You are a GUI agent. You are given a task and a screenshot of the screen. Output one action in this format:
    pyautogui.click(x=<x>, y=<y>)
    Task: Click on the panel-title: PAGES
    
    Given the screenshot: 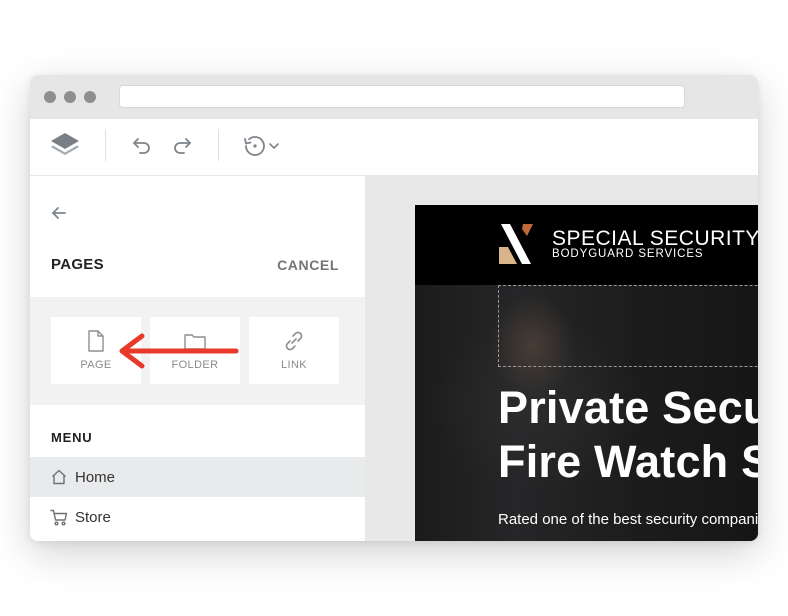 What is the action you would take?
    pyautogui.click(x=77, y=264)
    